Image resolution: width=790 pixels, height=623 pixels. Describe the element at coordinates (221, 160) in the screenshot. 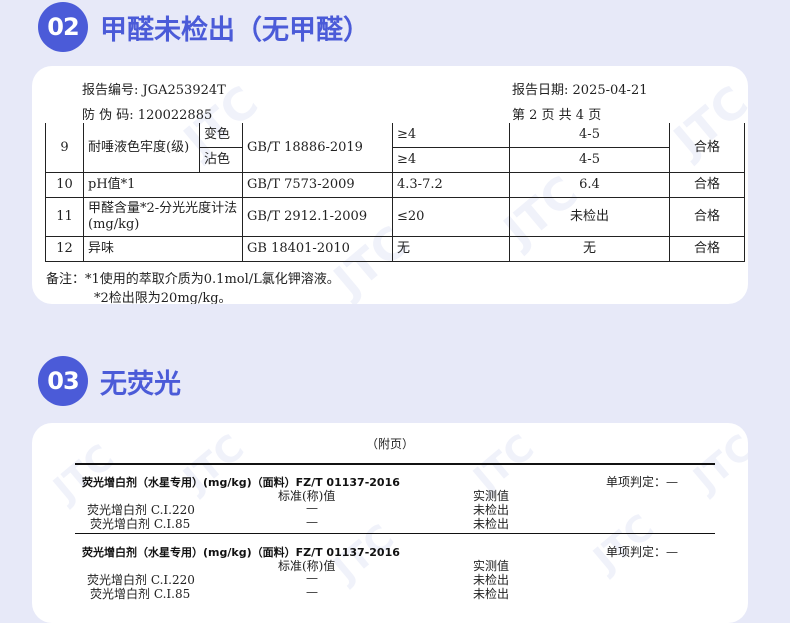

I see `sub-item: 沾色` at that location.